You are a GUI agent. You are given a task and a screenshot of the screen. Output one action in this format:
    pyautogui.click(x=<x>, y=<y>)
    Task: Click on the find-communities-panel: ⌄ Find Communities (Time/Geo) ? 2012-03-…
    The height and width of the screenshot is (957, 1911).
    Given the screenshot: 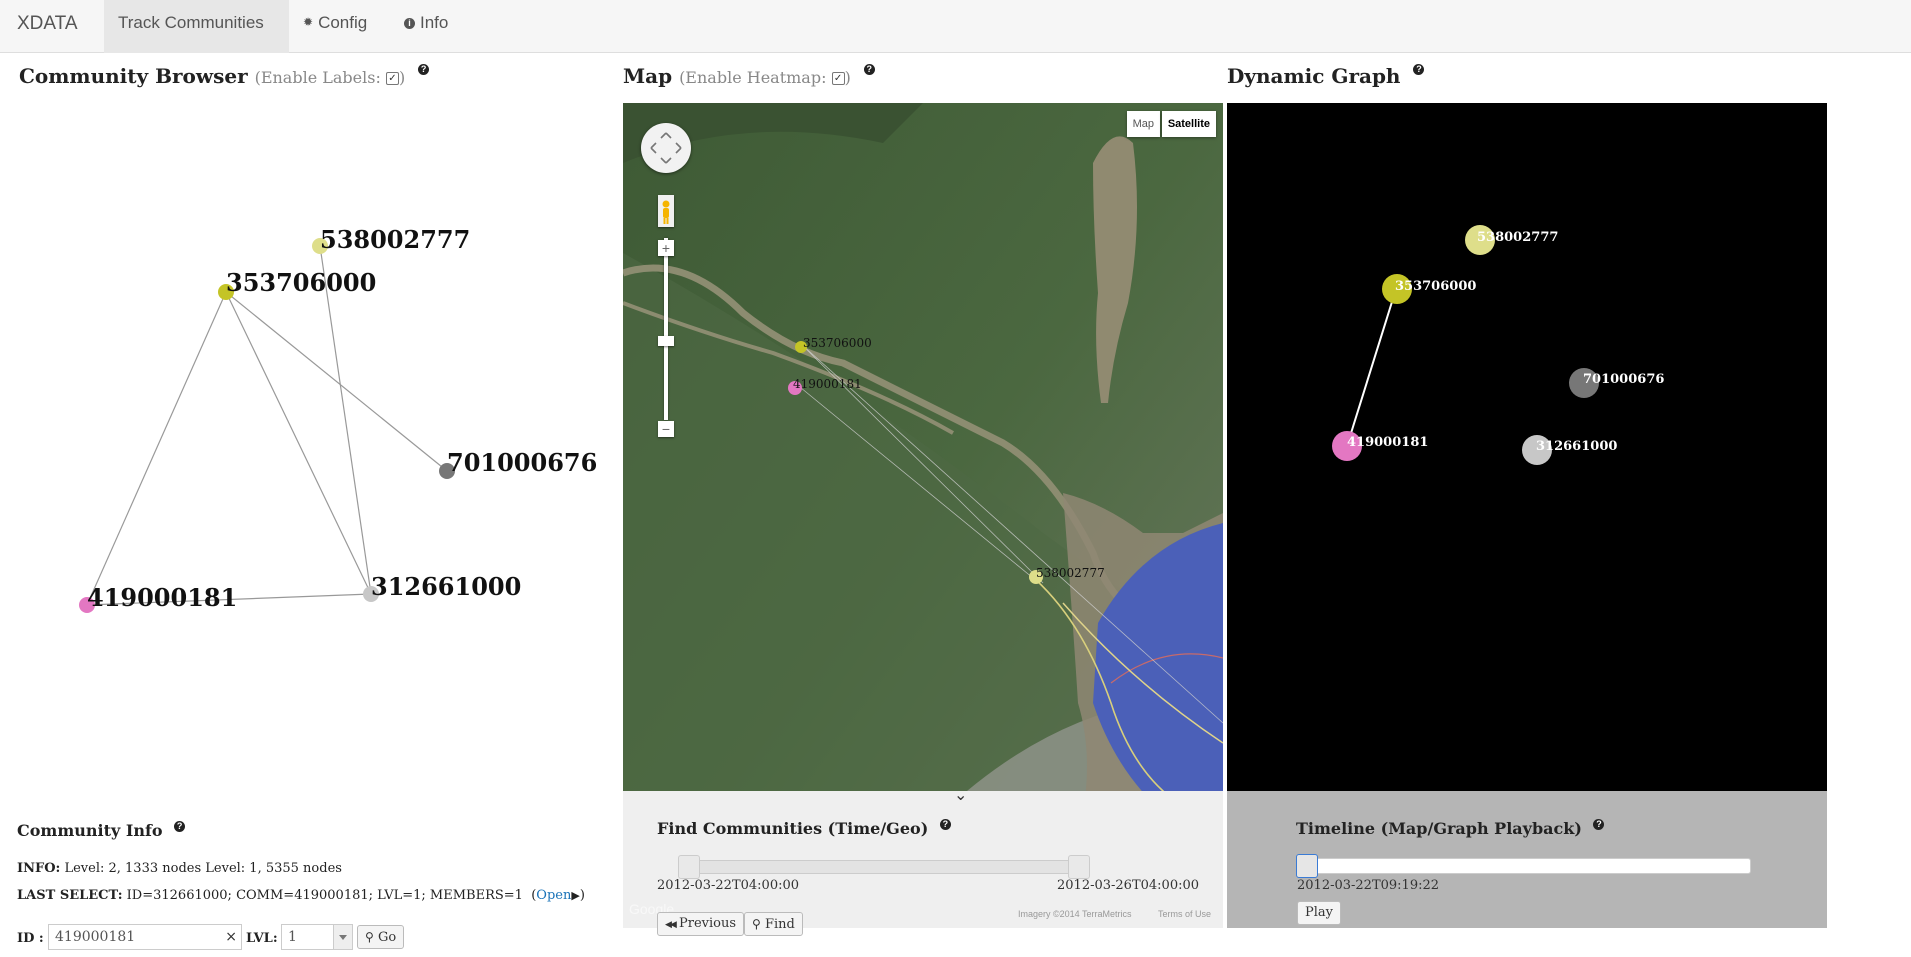 What is the action you would take?
    pyautogui.click(x=923, y=860)
    